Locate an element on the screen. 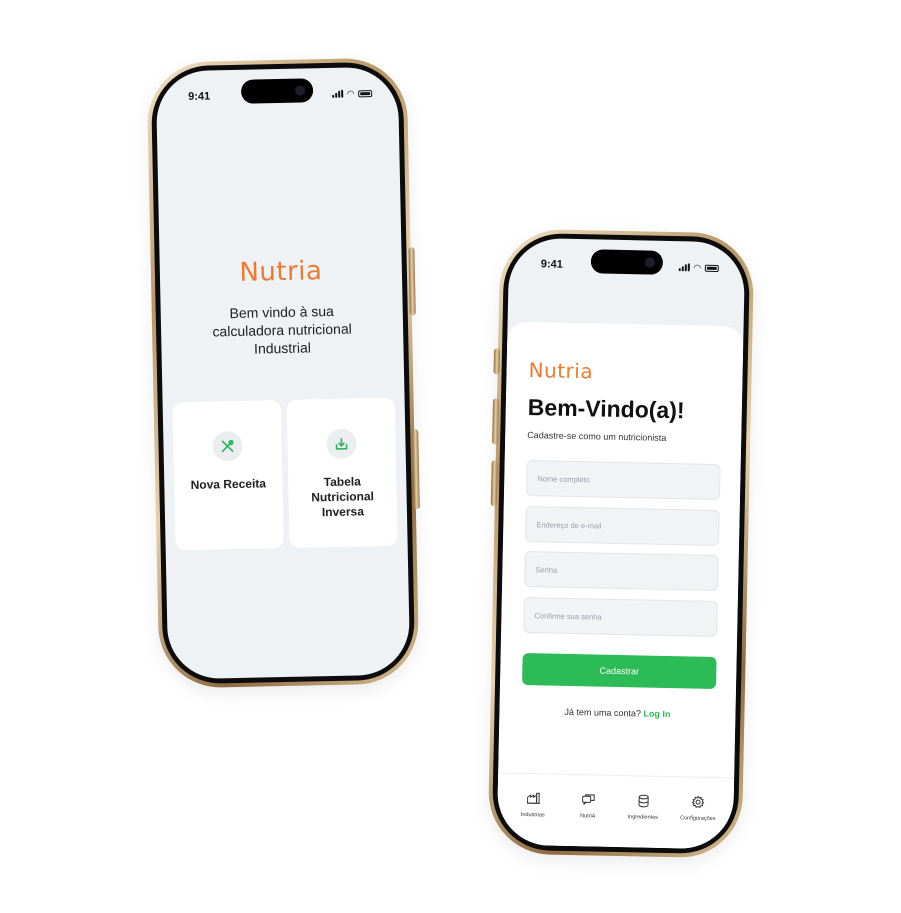  home-cards: Nova Receita Tabela Nutricional Inversa is located at coordinates (285, 474).